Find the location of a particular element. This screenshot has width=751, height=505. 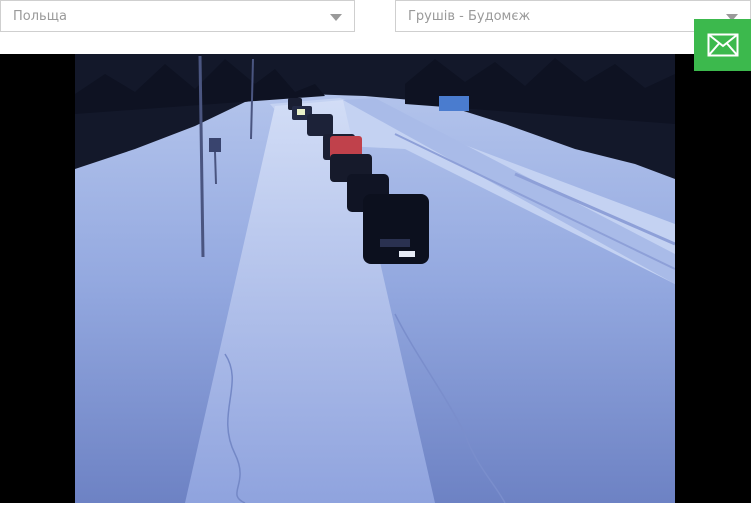

contact-mail-button is located at coordinates (722, 45).